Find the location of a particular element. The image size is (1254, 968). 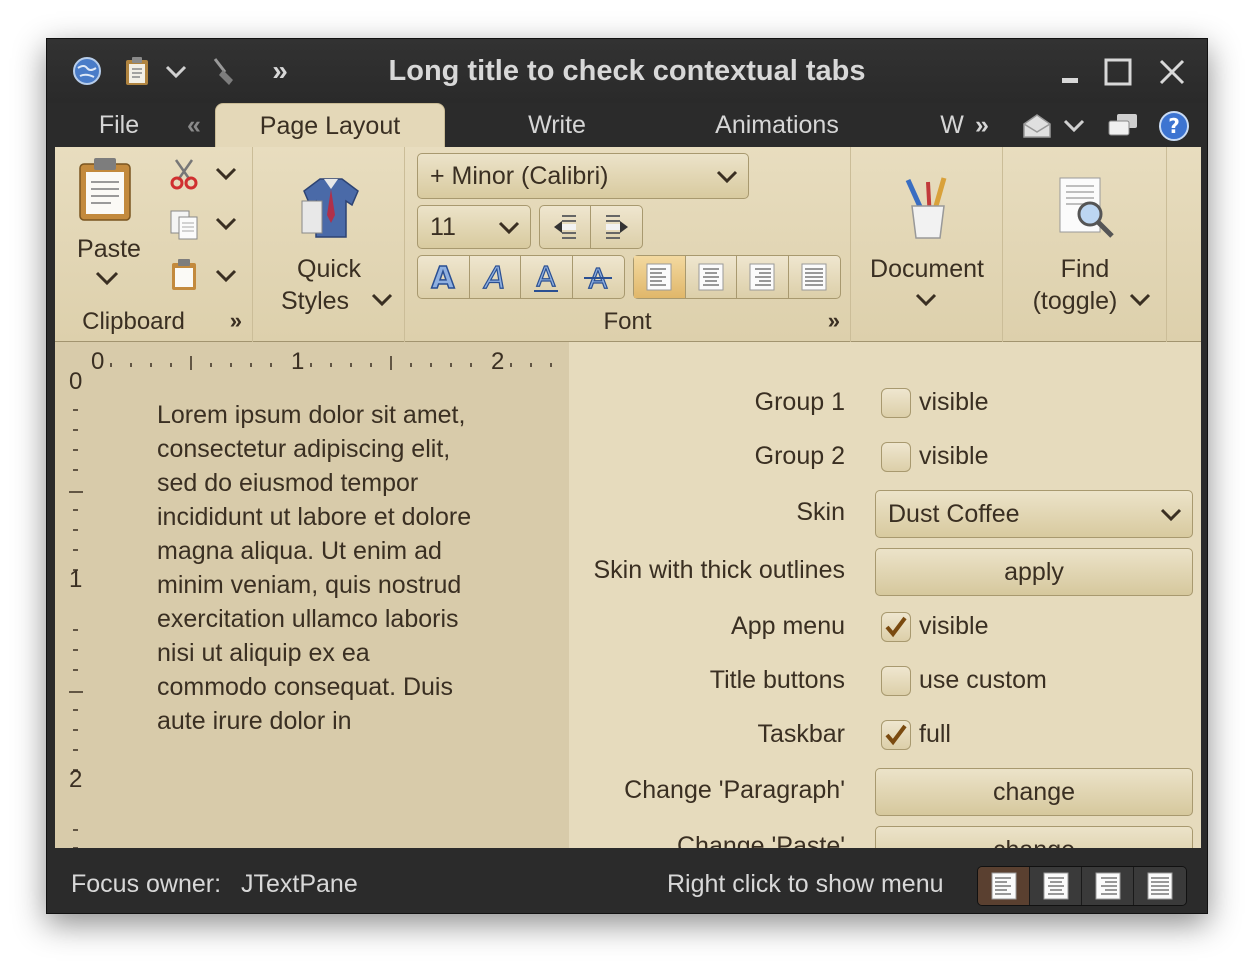

file-app-menu-button: File is located at coordinates (119, 126).